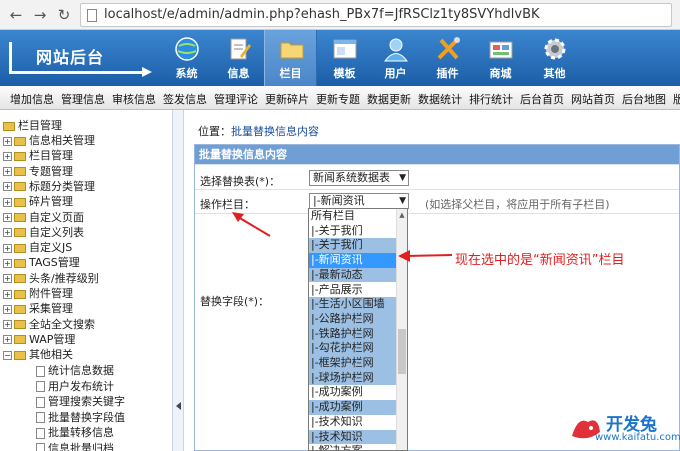  What do you see at coordinates (342, 237) in the screenshot?
I see `annotation-arrows` at bounding box center [342, 237].